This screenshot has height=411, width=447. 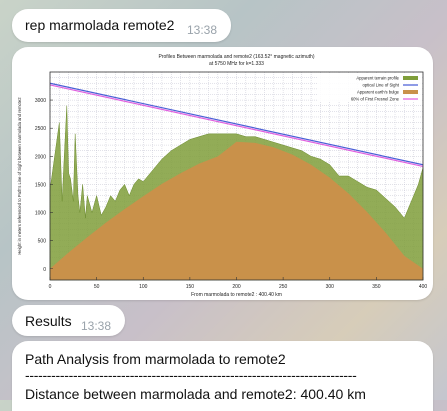 I want to click on chart-subtitle: at 5750 MHz for k=1.333, so click(x=236, y=64).